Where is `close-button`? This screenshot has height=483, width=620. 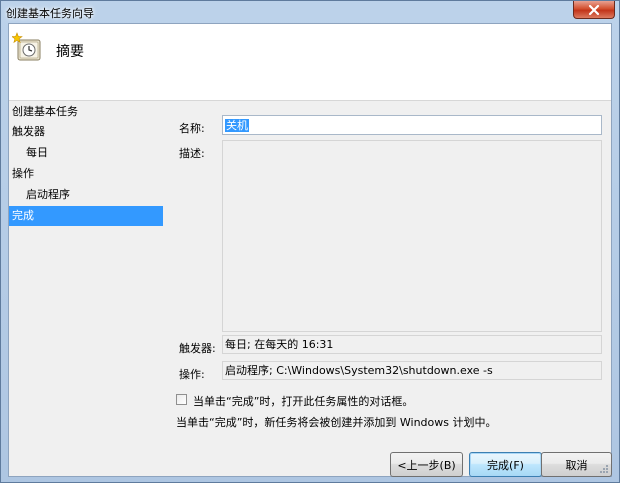
close-button is located at coordinates (594, 10).